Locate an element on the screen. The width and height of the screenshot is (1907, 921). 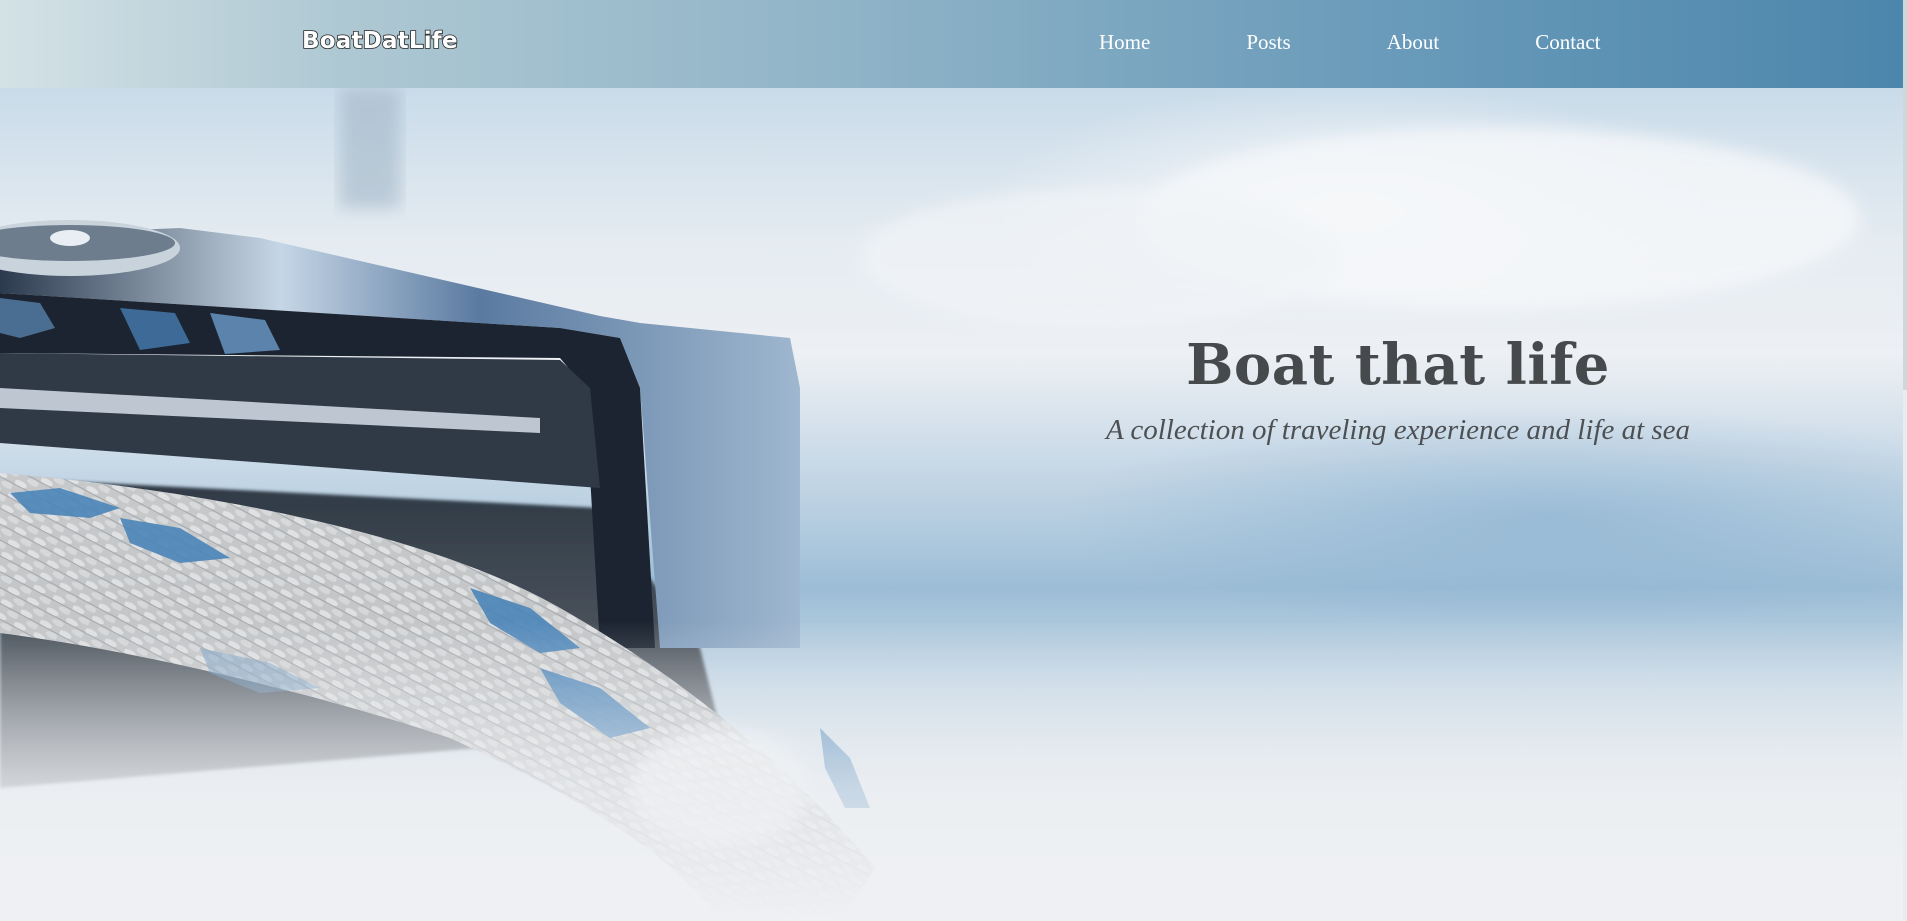
hero-title: Boat that life is located at coordinates (1398, 365).